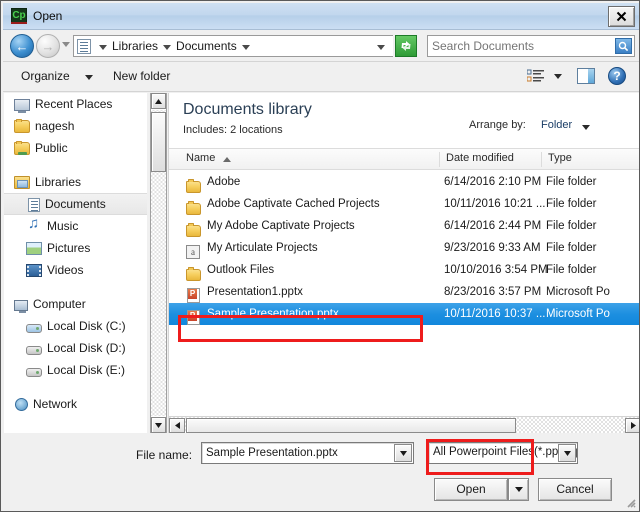 This screenshot has height=512, width=640. I want to click on file-name-cell: My Adobe Captivate Projects, so click(281, 226).